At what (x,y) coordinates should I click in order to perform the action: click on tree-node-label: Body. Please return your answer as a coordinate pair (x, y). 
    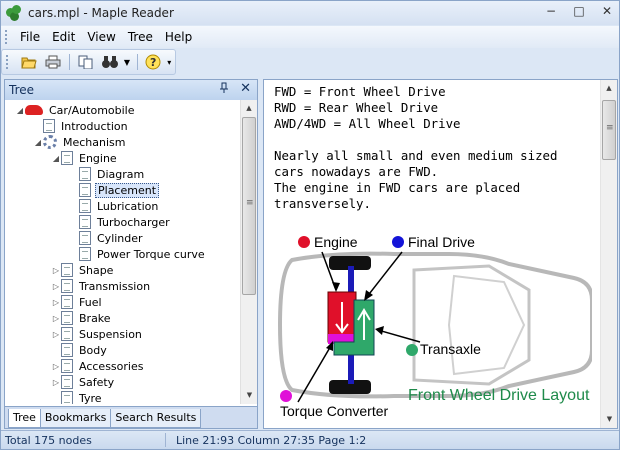
    Looking at the image, I should click on (93, 350).